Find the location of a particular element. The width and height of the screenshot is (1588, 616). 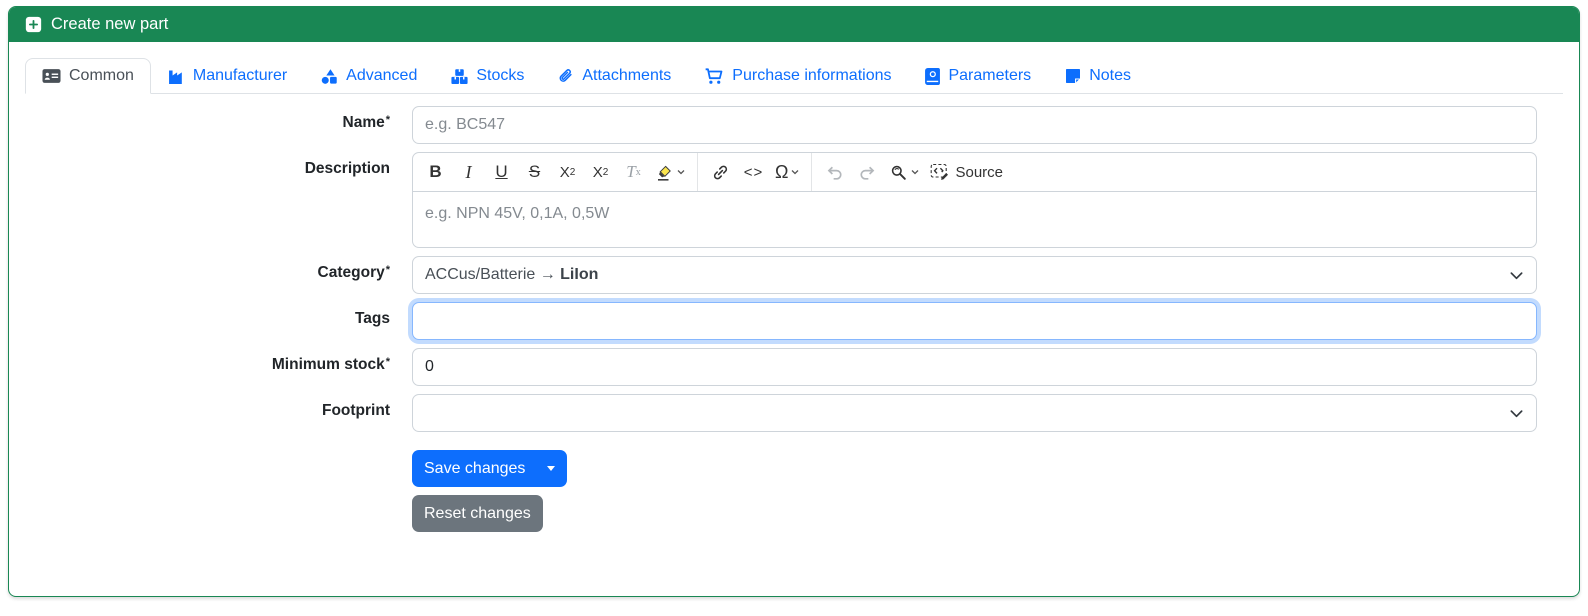

sticky-note-icon is located at coordinates (1073, 76).